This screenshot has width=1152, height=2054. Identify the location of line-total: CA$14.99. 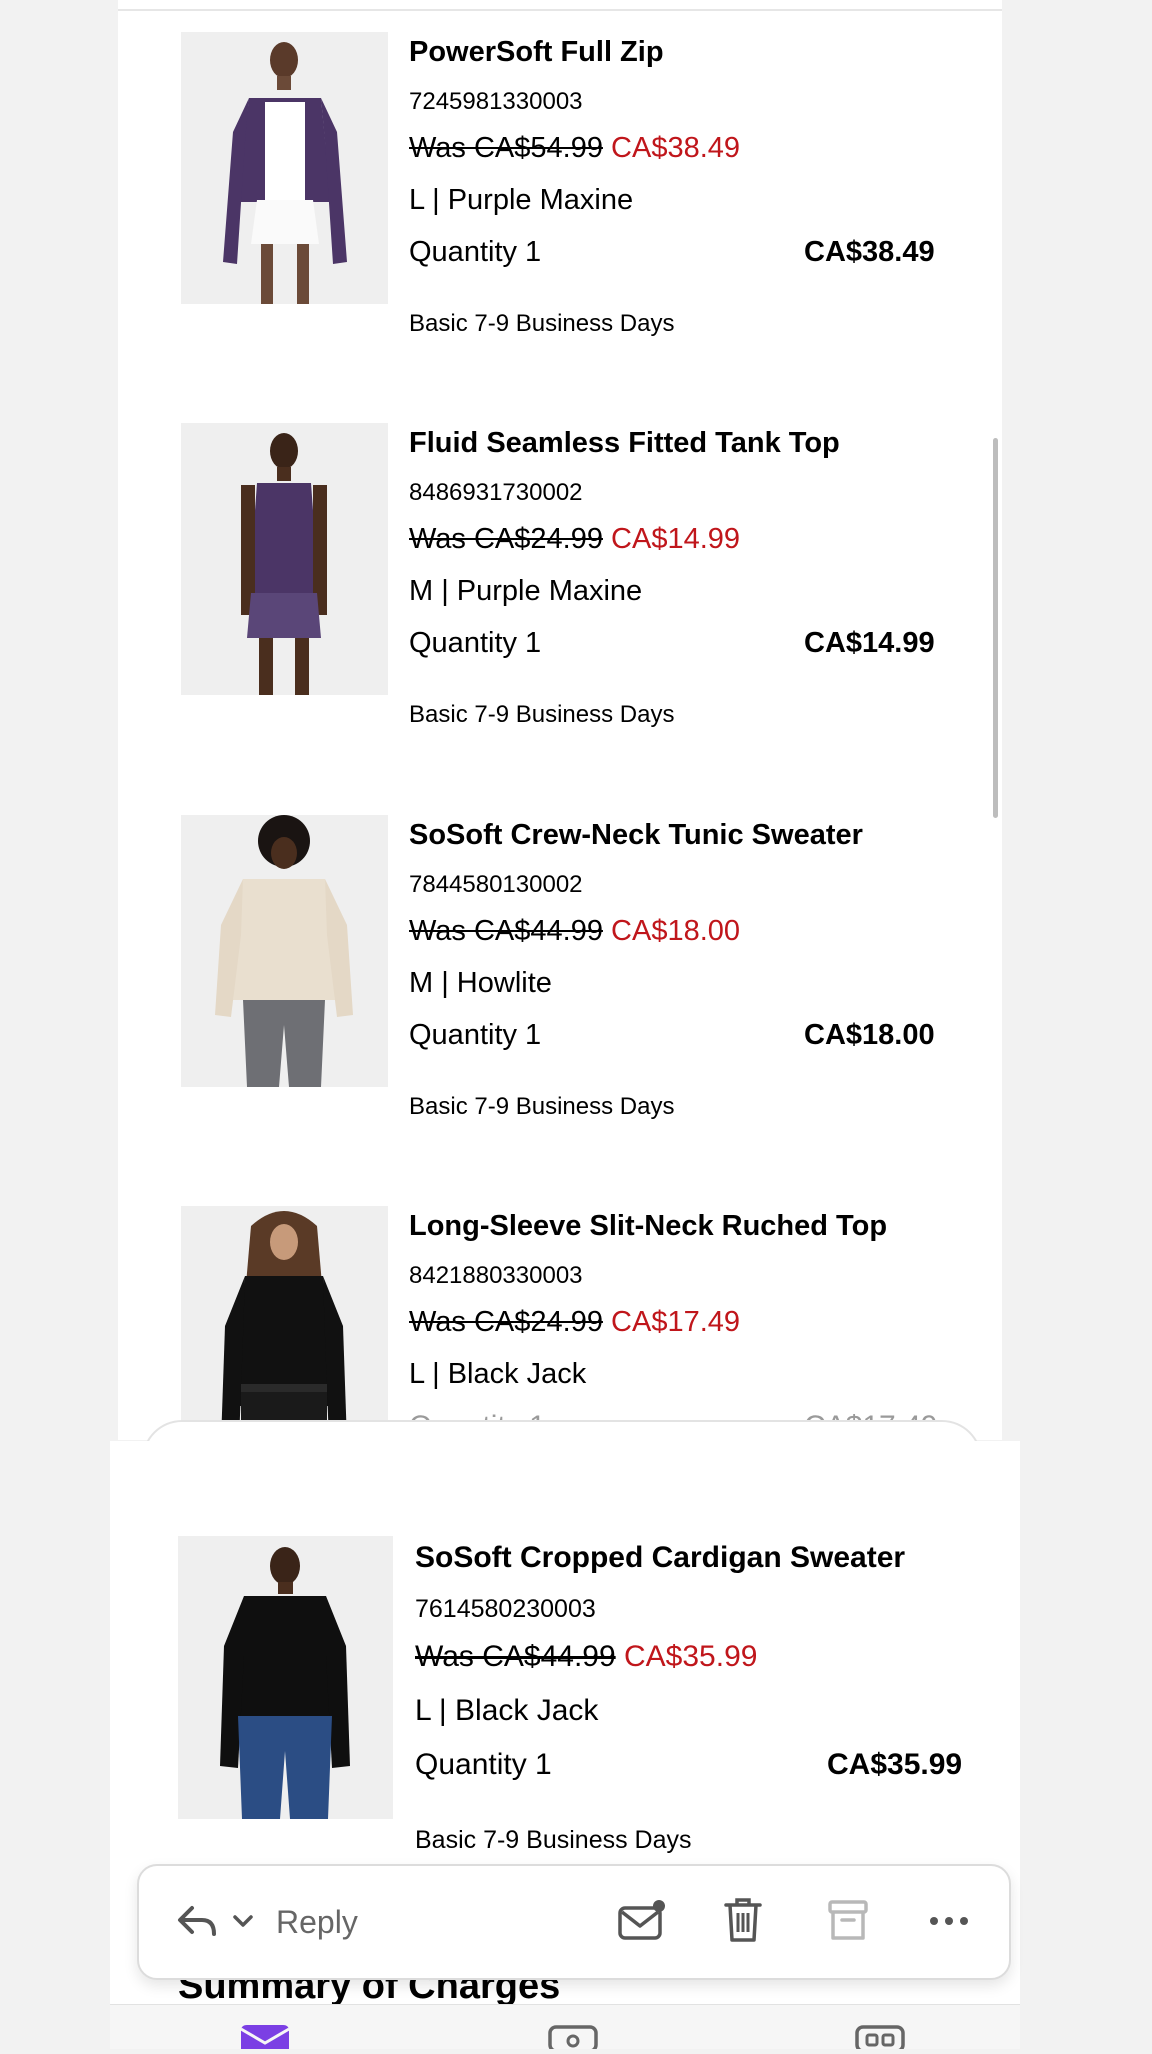
(869, 643).